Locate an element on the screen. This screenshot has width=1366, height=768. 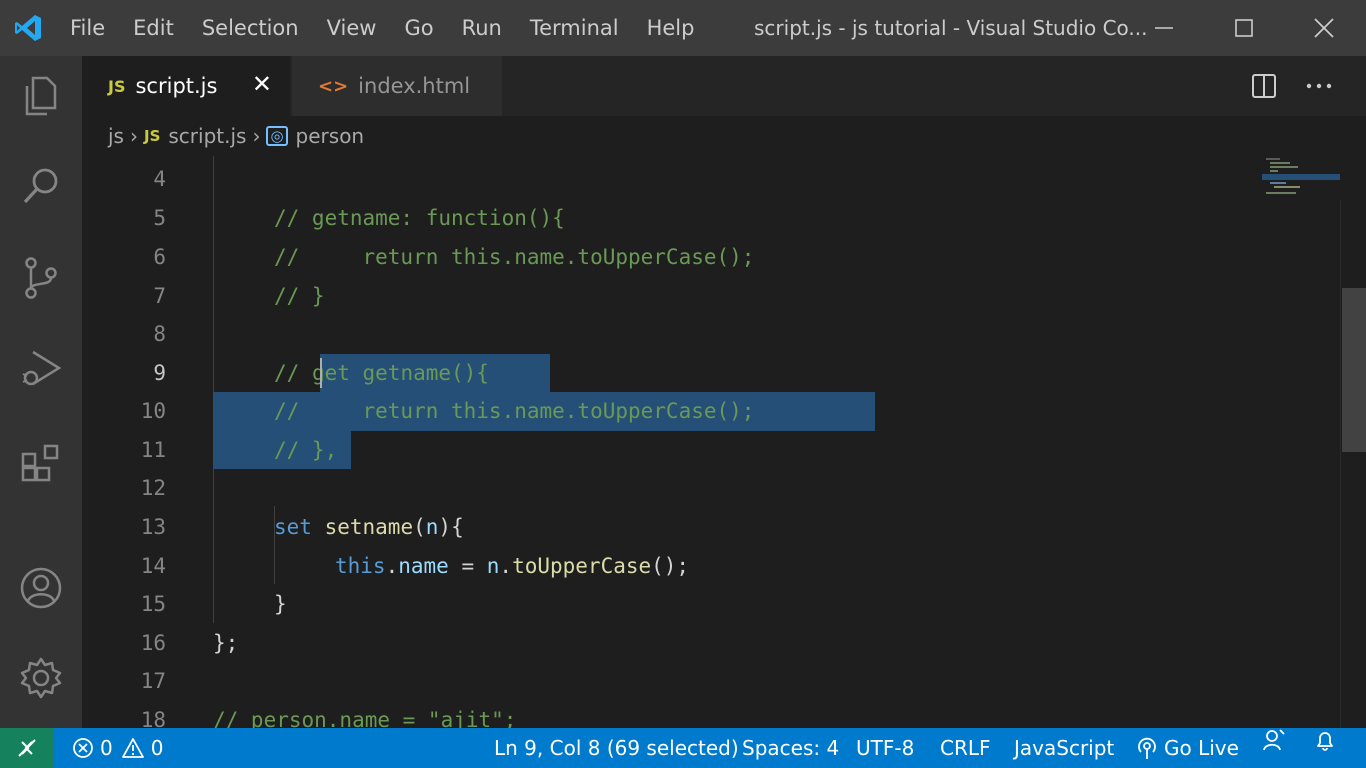
breadcrumb-symbol: person is located at coordinates (330, 136).